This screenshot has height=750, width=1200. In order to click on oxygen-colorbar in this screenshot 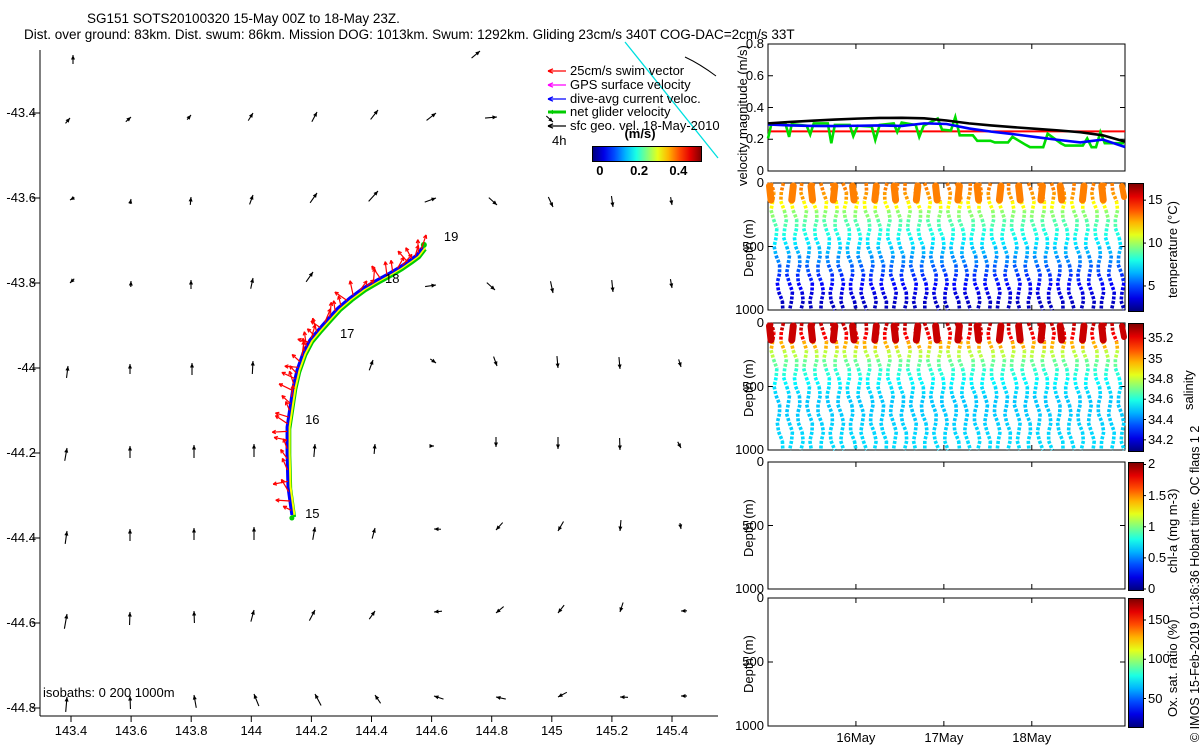, I will do `click(1136, 663)`.